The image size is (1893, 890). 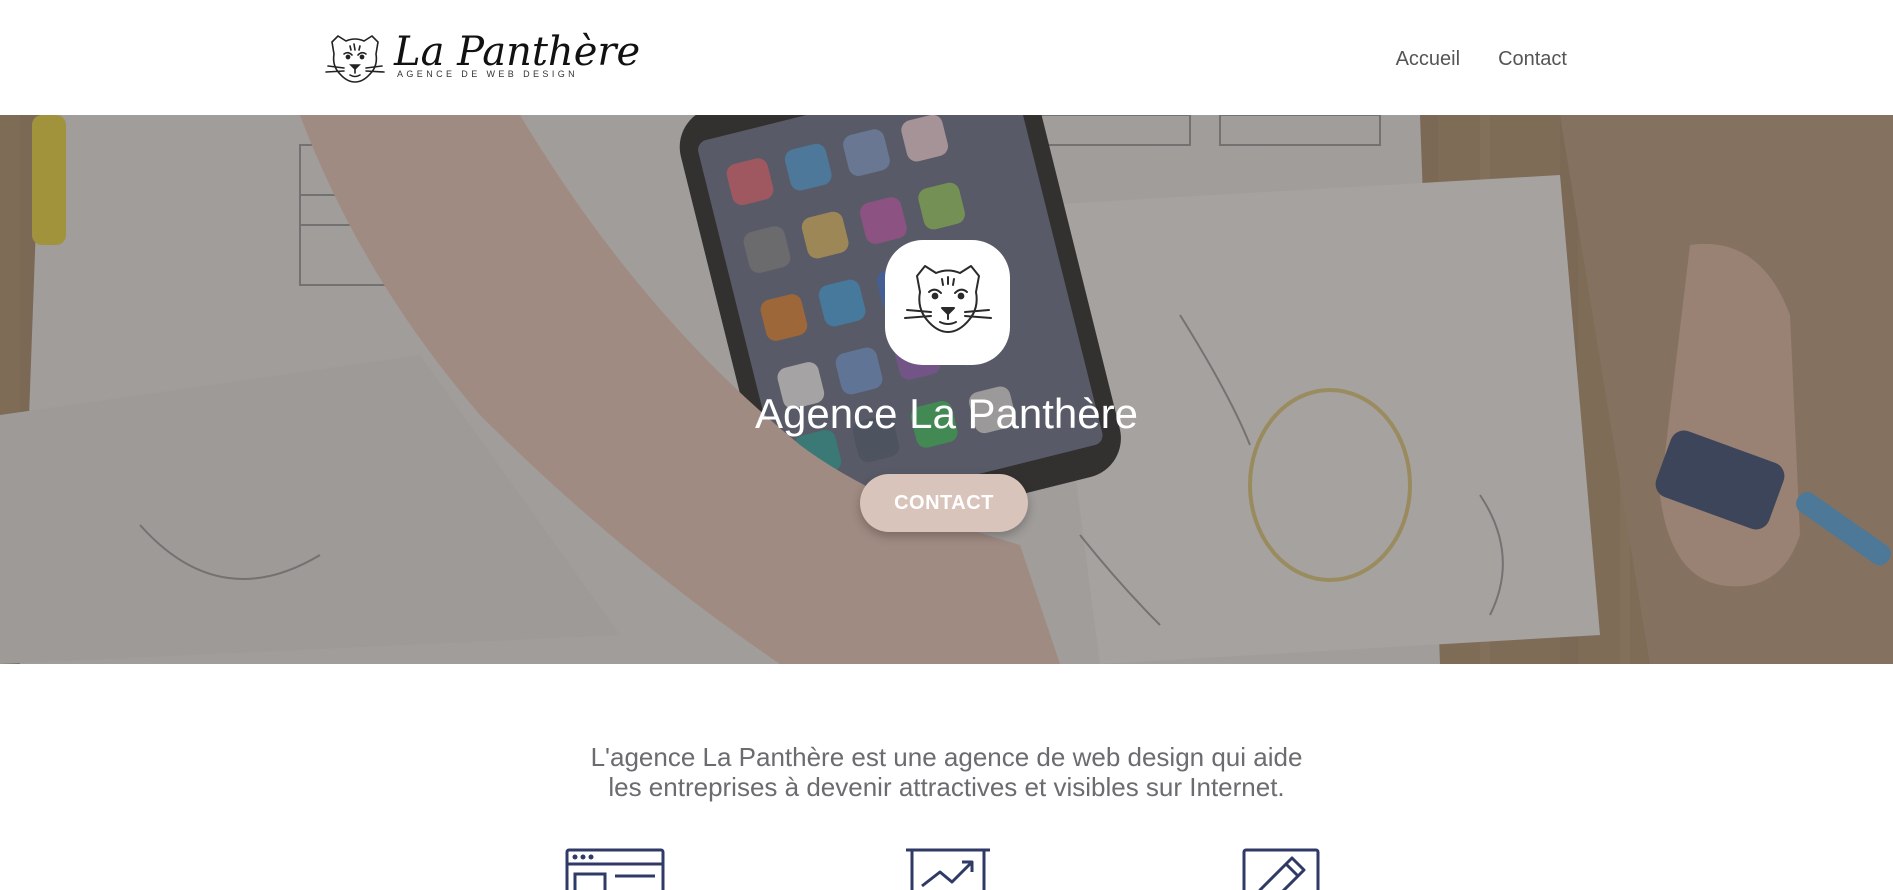 What do you see at coordinates (355, 58) in the screenshot?
I see `panther-logo-icon` at bounding box center [355, 58].